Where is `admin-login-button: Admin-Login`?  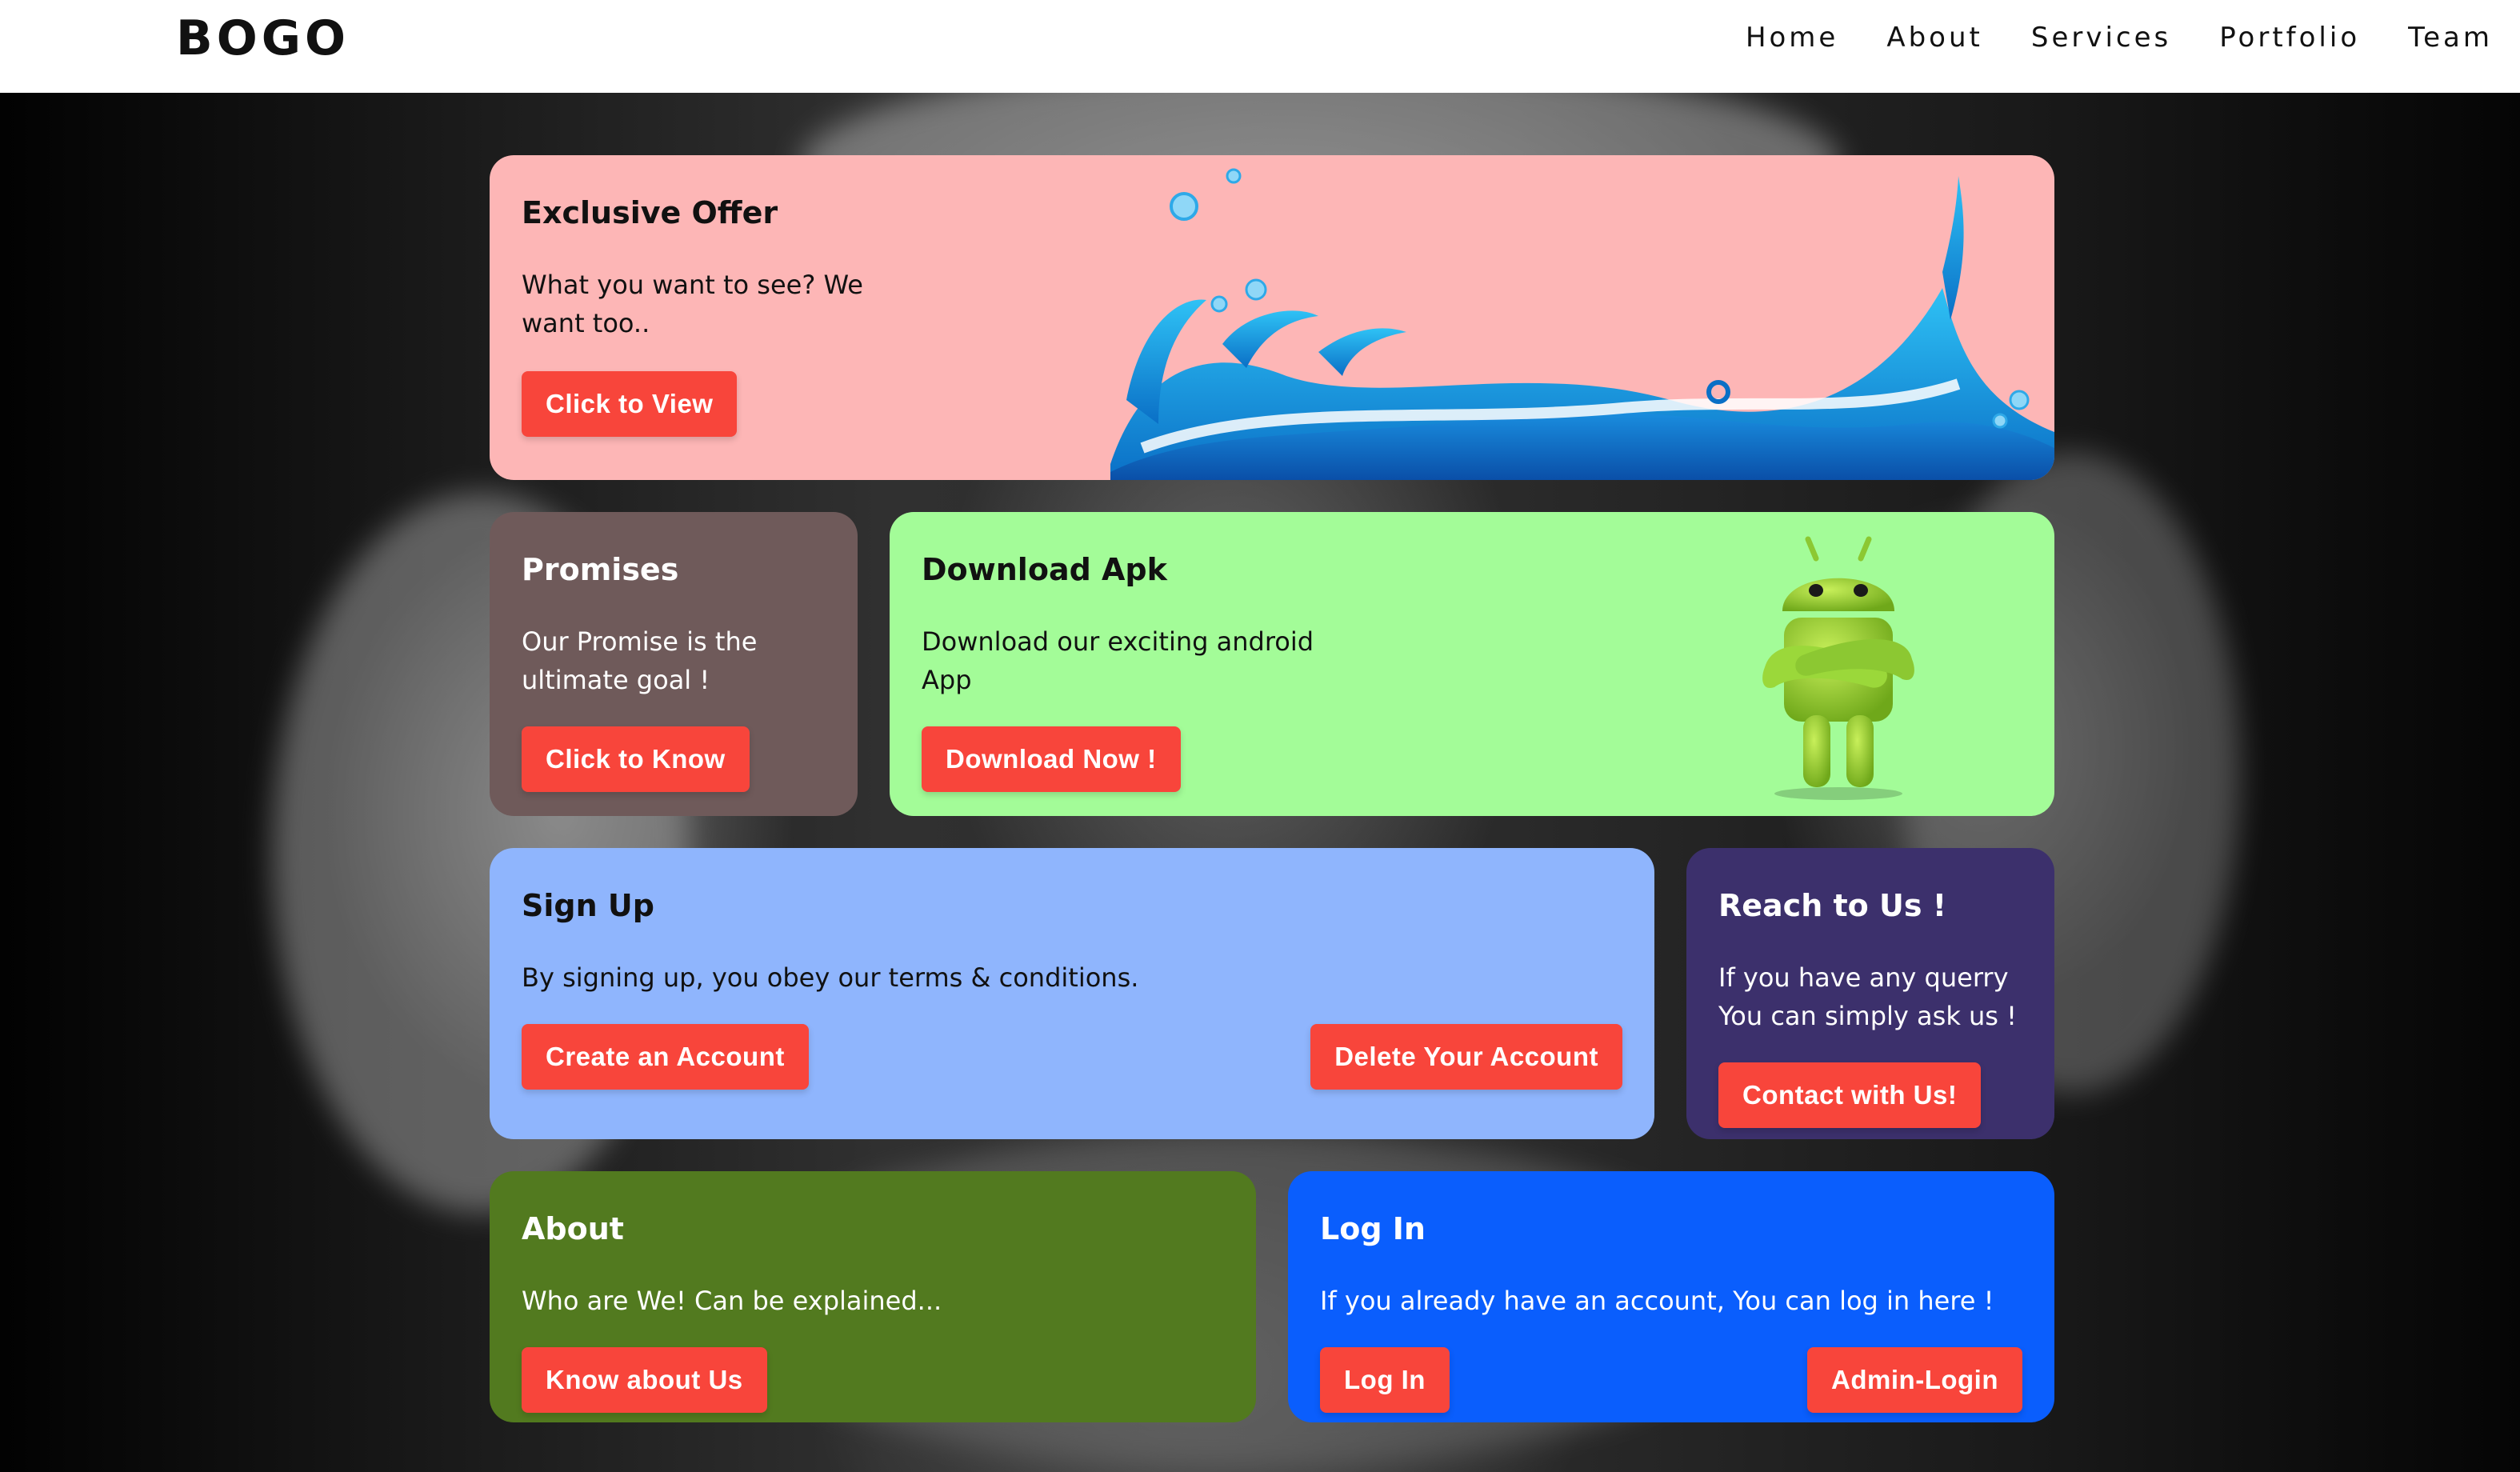 admin-login-button: Admin-Login is located at coordinates (1914, 1380).